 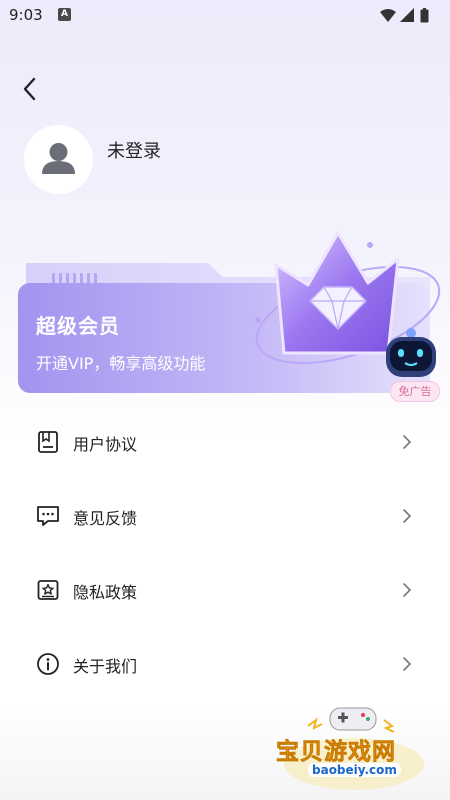 I want to click on menu-item-user-agreement: 用户协议, so click(x=225, y=442).